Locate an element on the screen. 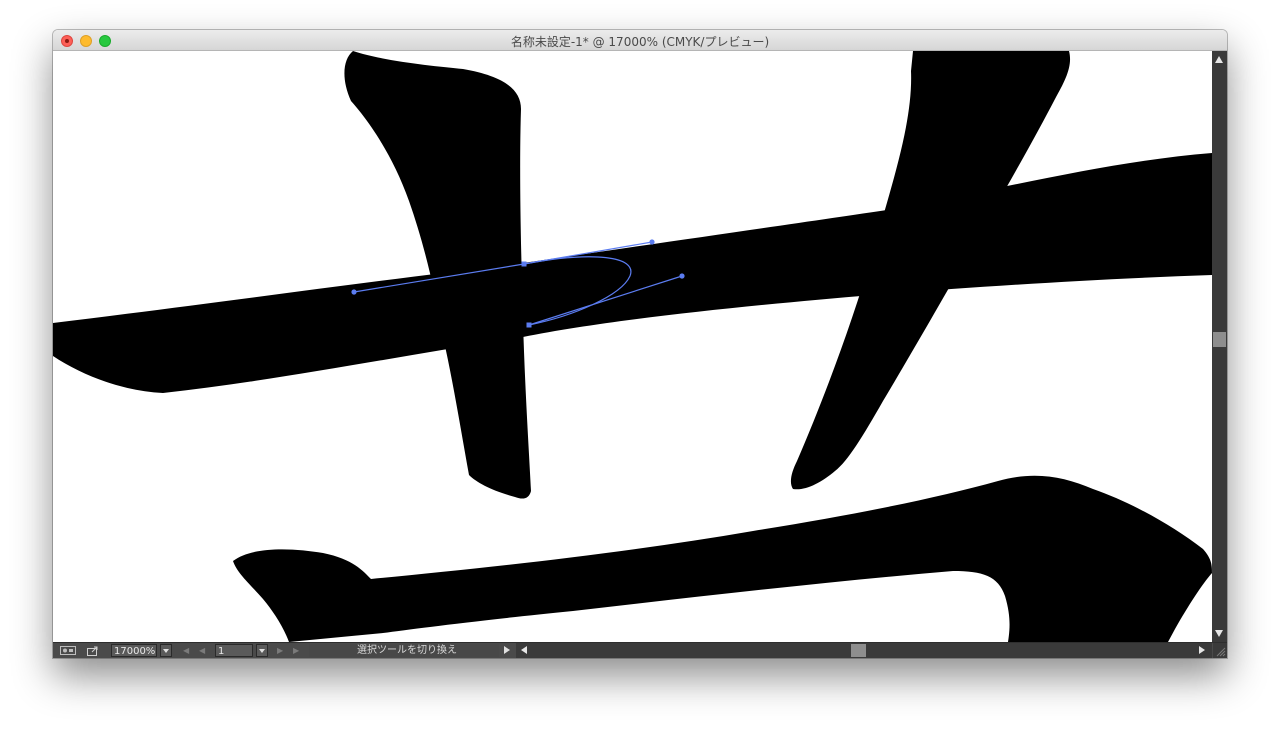 Image resolution: width=1280 pixels, height=733 pixels. status-bar: 17000% ◀ ◀ 1 ▶ ▶ 選択ツールを切り換え is located at coordinates (640, 650).